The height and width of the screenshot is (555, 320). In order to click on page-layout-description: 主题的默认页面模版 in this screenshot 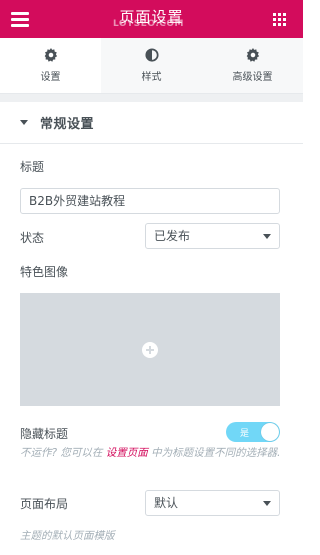, I will do `click(67, 536)`.